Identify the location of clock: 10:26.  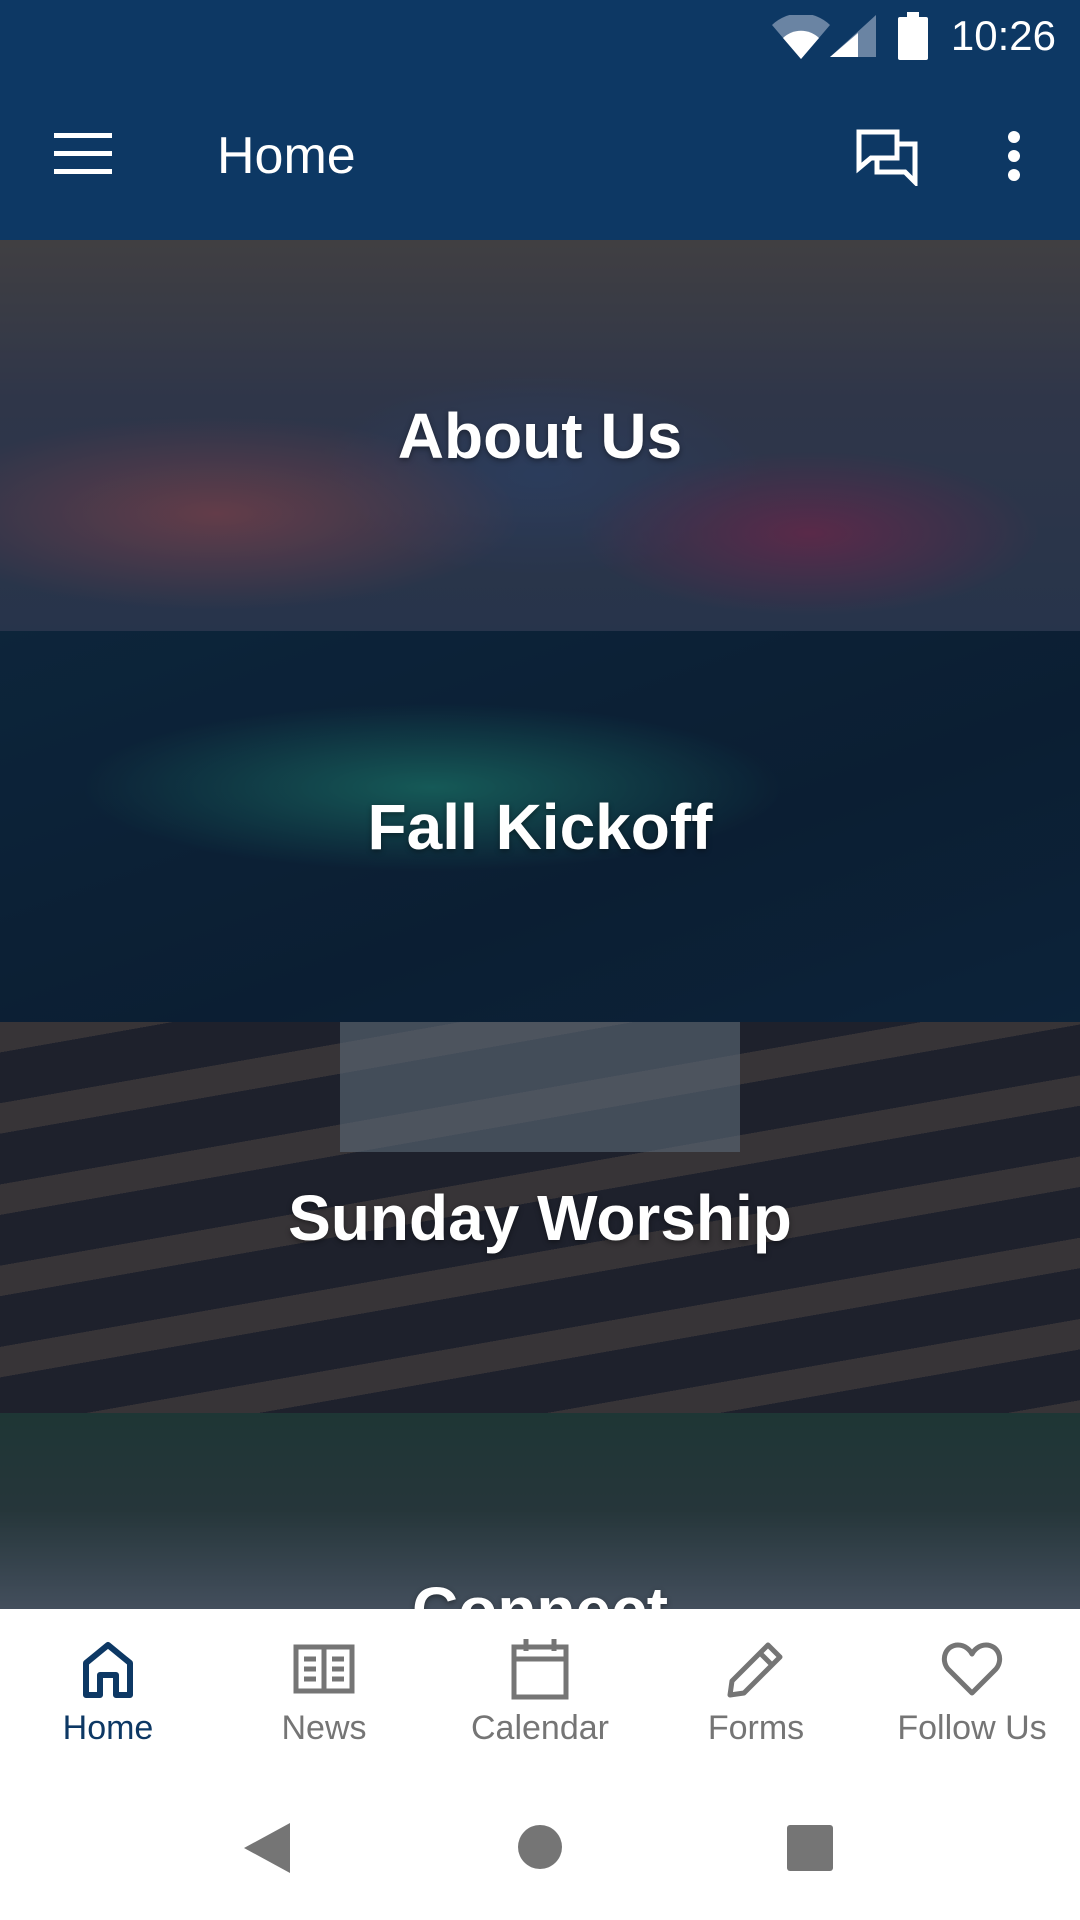
(1003, 35).